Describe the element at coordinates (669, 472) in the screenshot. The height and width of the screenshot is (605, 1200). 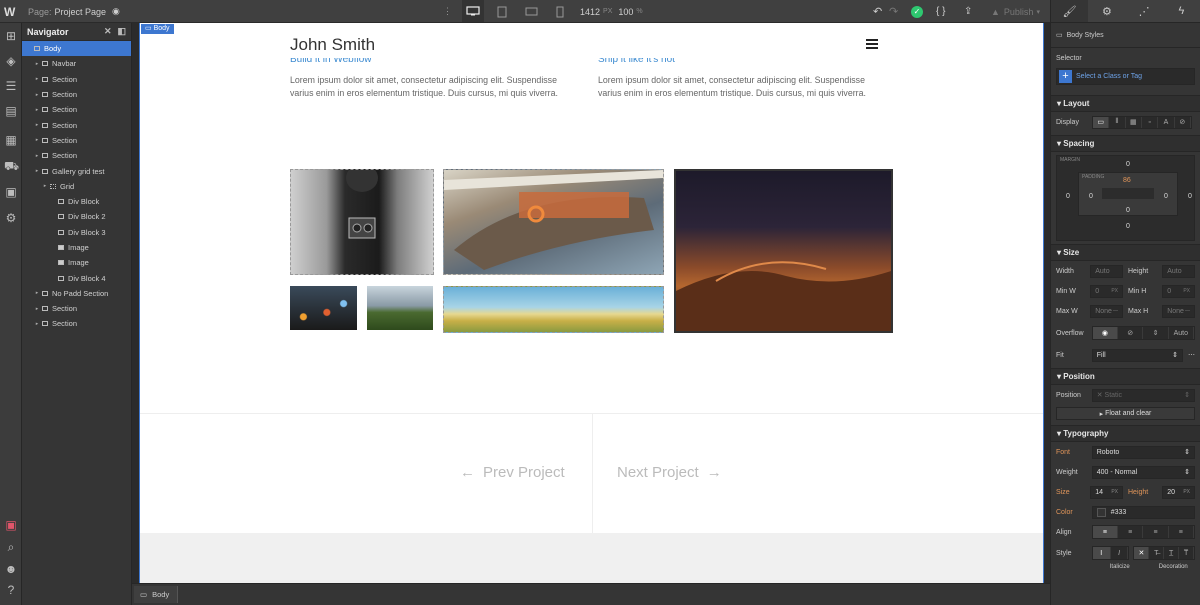
I see `next-project-link: Next Project →` at that location.